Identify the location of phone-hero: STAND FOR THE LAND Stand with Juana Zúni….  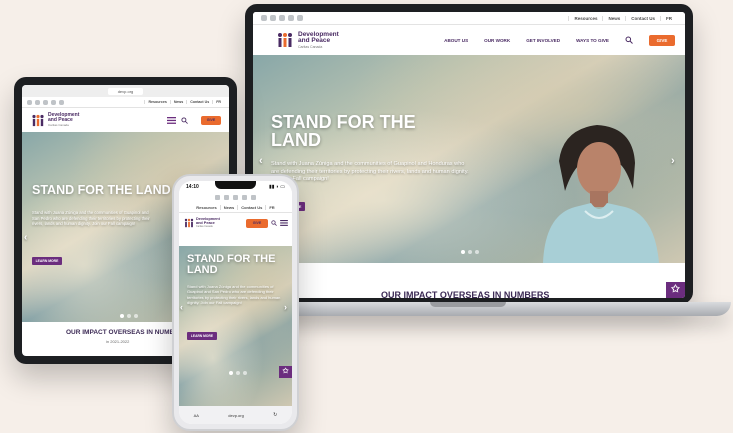
(235, 326).